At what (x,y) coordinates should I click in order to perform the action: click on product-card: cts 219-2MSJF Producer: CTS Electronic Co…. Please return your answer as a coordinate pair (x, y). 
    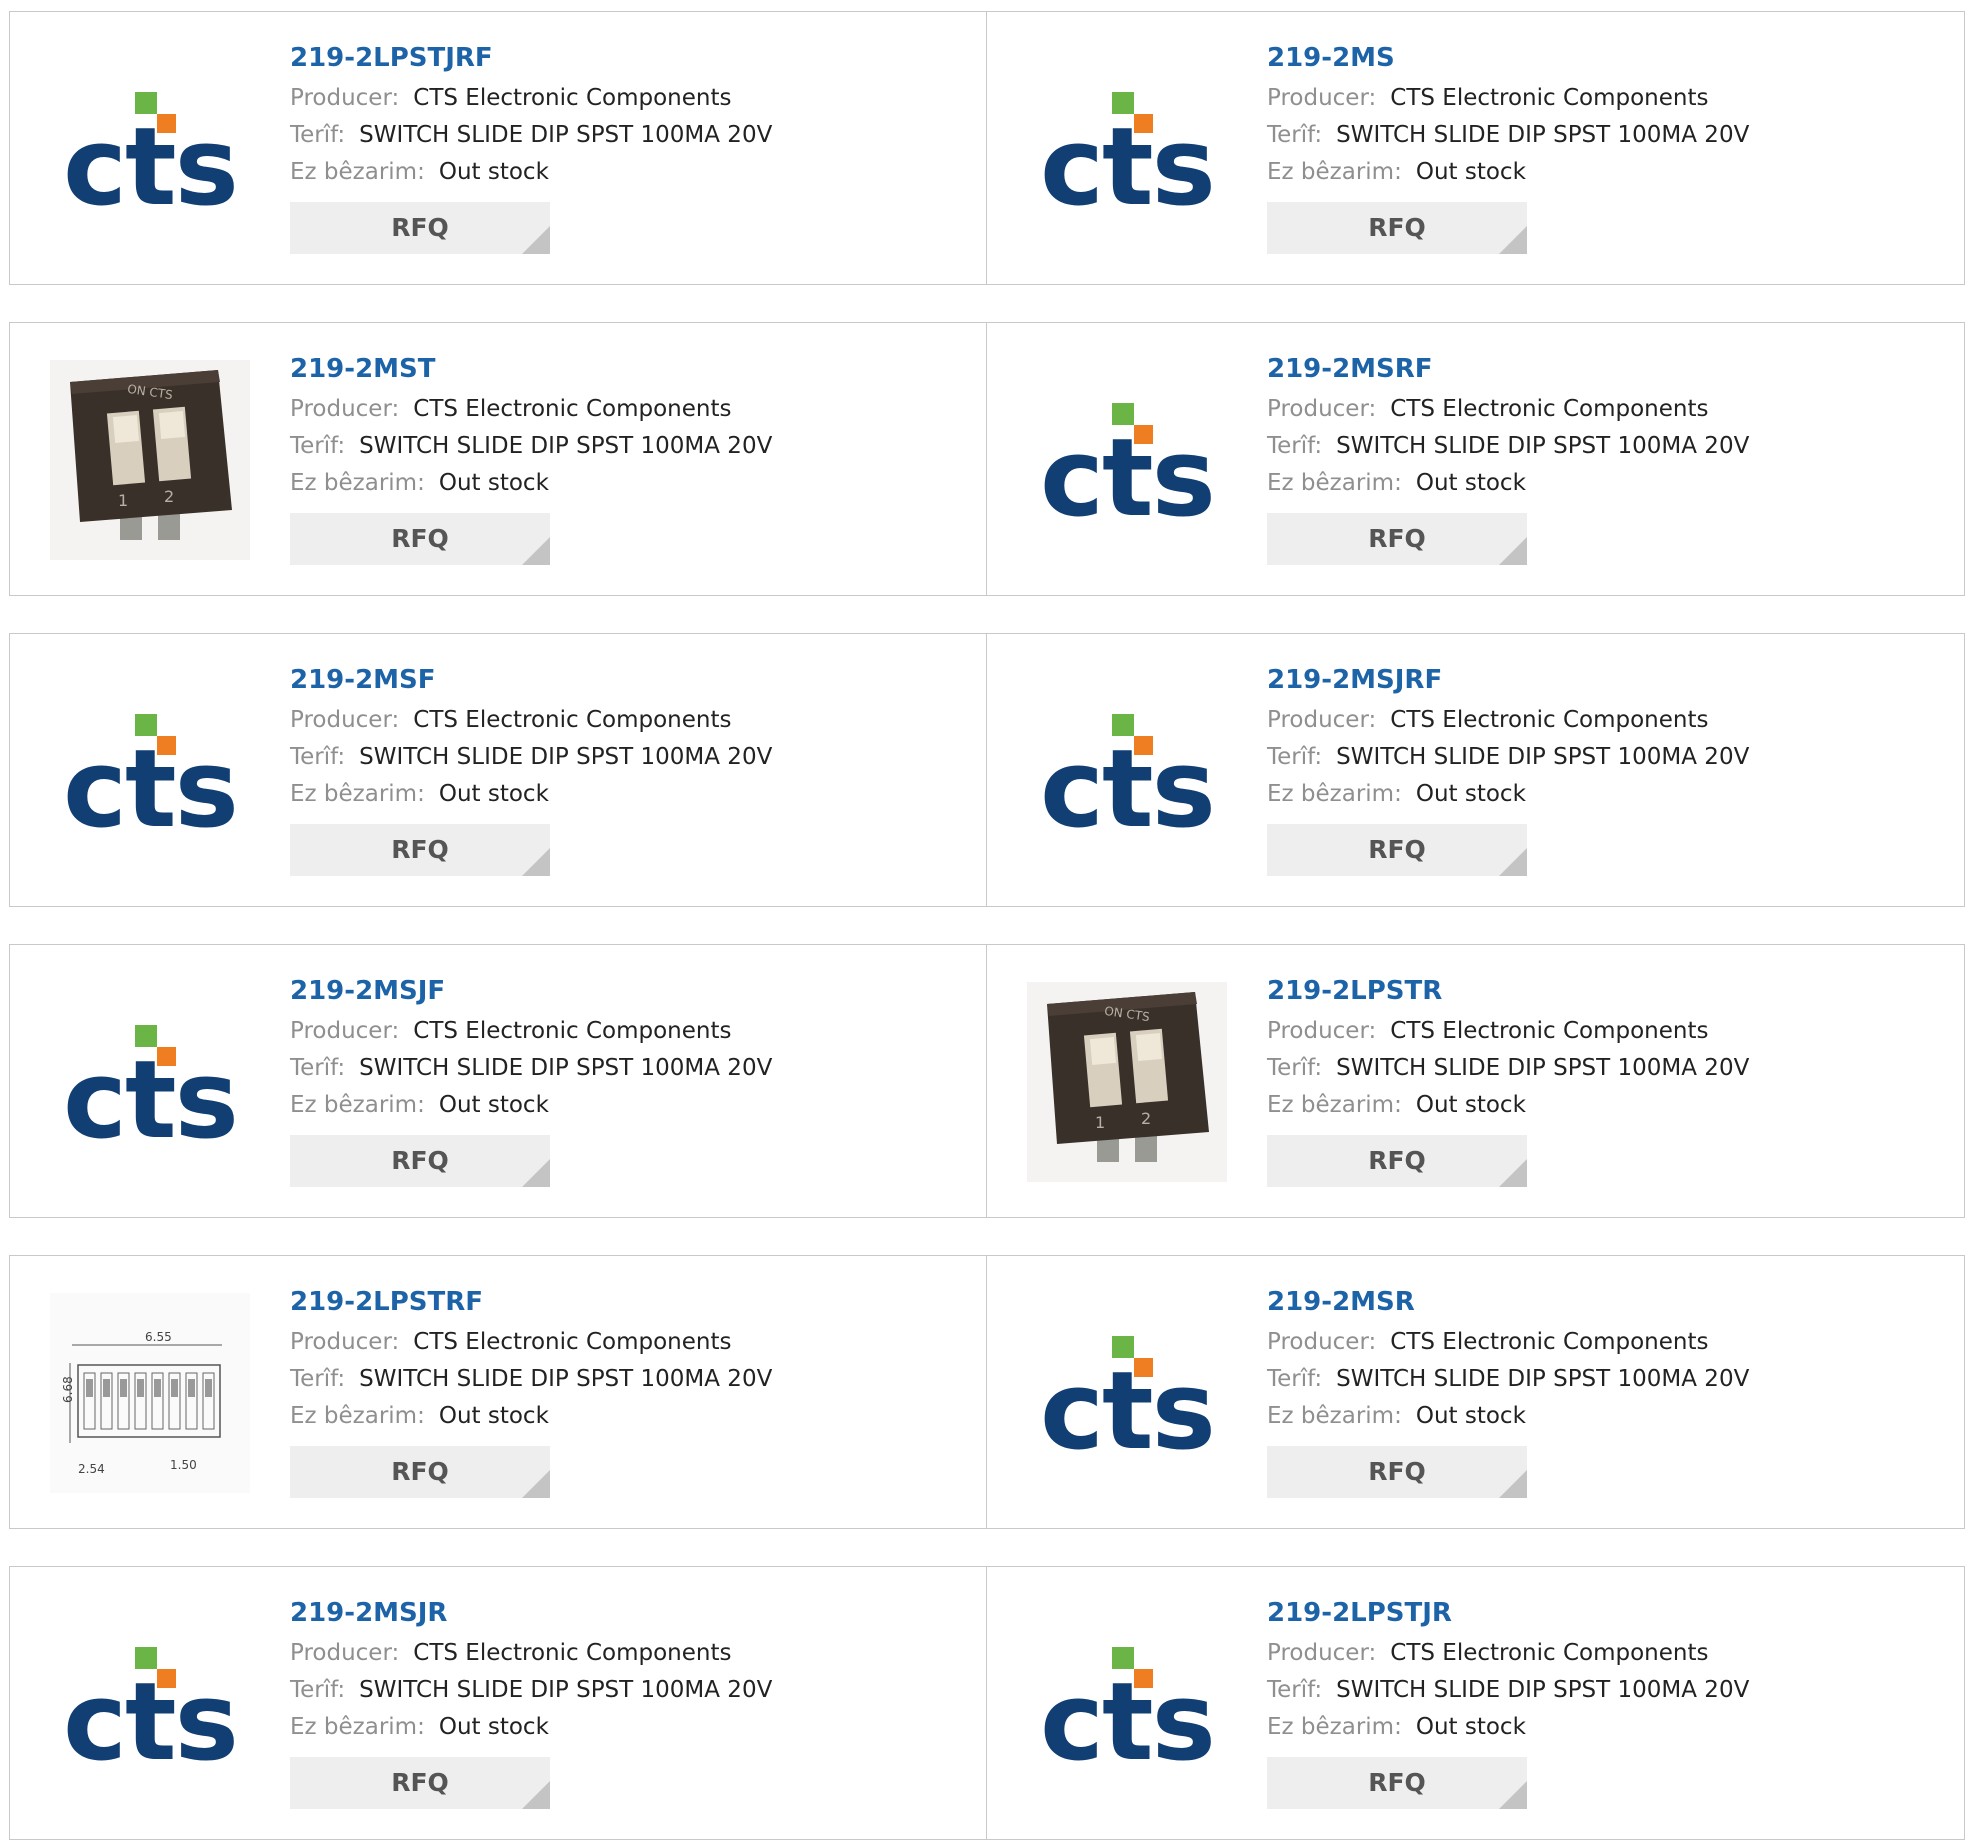
    Looking at the image, I should click on (498, 1081).